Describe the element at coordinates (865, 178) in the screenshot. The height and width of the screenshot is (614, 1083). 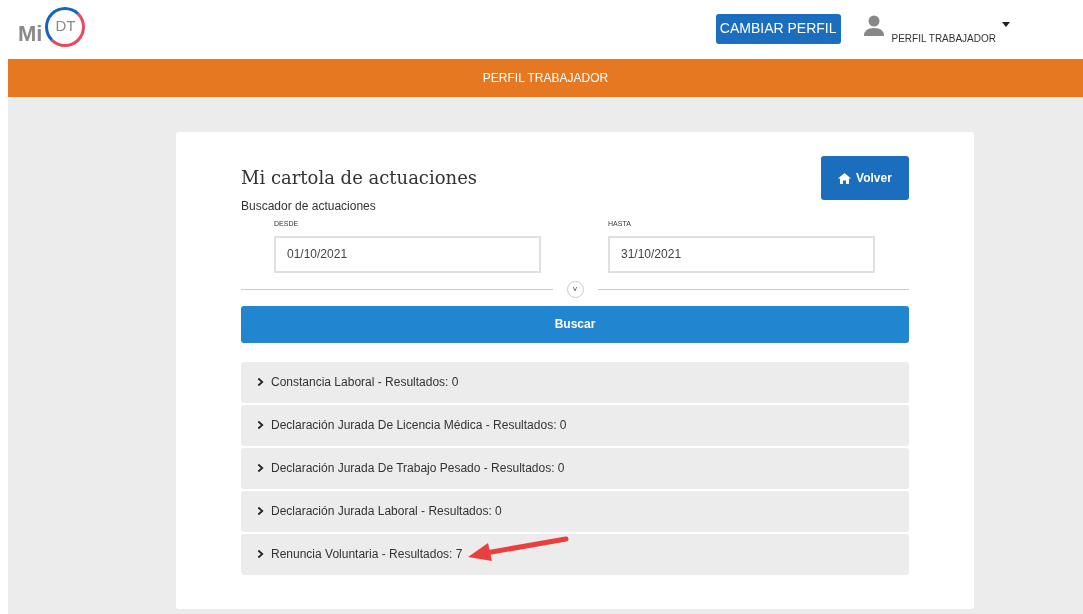
I see `back-button: Volver` at that location.